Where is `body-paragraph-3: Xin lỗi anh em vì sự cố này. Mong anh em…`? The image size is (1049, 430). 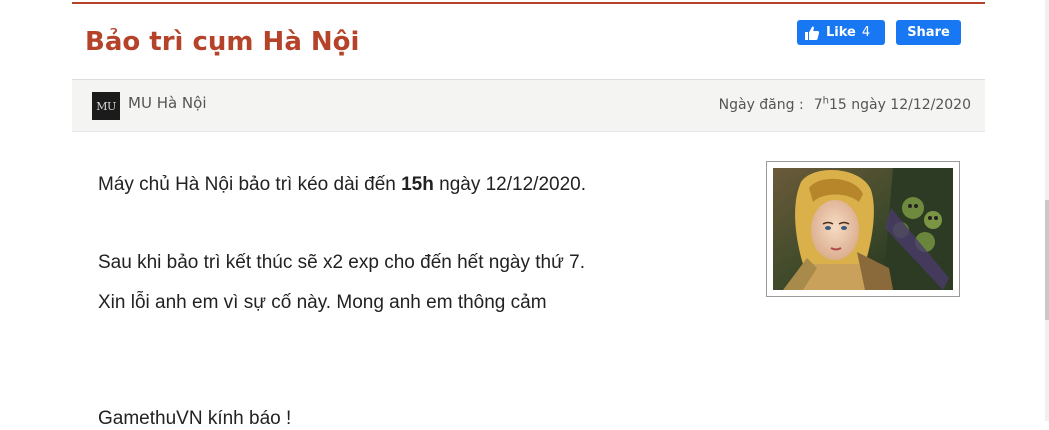
body-paragraph-3: Xin lỗi anh em vì sự cố này. Mong anh em… is located at coordinates (322, 302).